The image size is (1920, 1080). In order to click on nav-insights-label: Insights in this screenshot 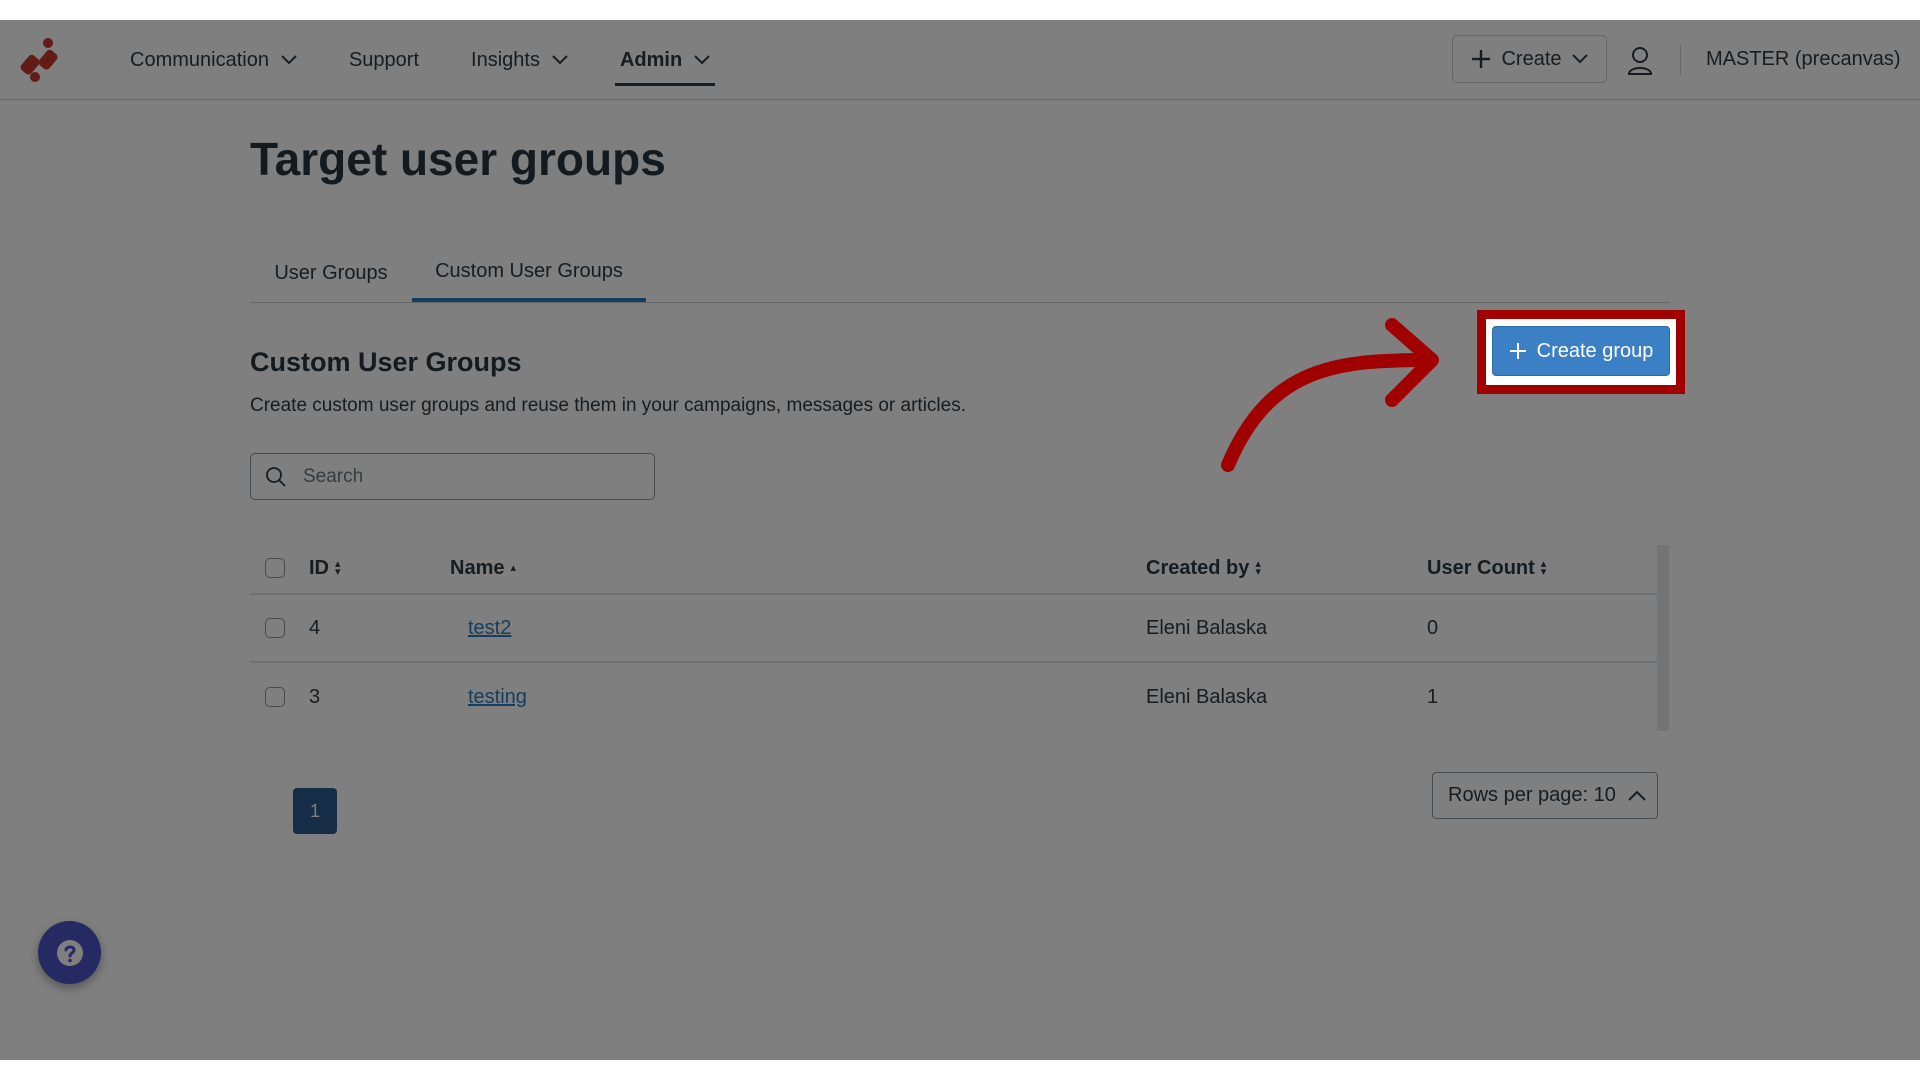, I will do `click(505, 59)`.